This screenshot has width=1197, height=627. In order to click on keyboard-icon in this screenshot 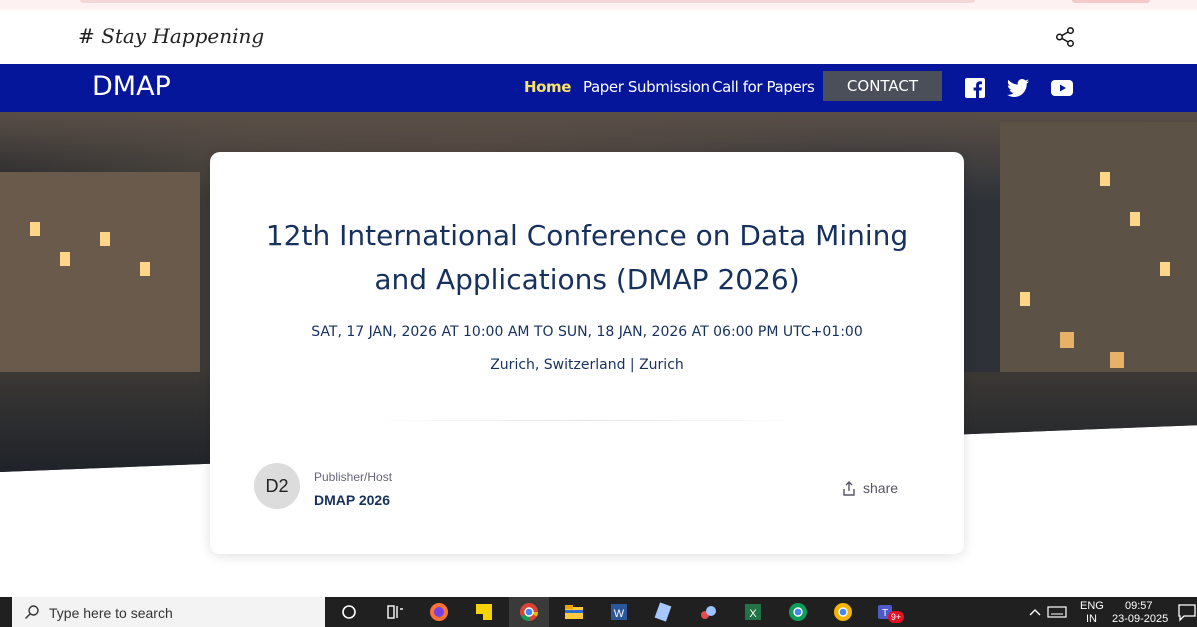, I will do `click(1057, 612)`.